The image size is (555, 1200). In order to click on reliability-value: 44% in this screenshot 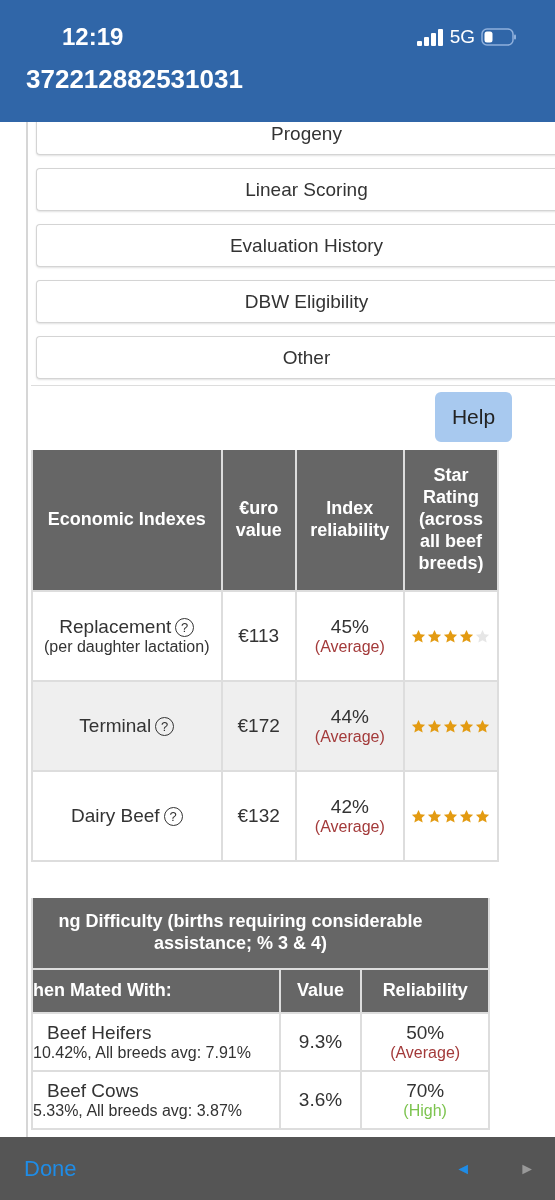, I will do `click(349, 717)`.